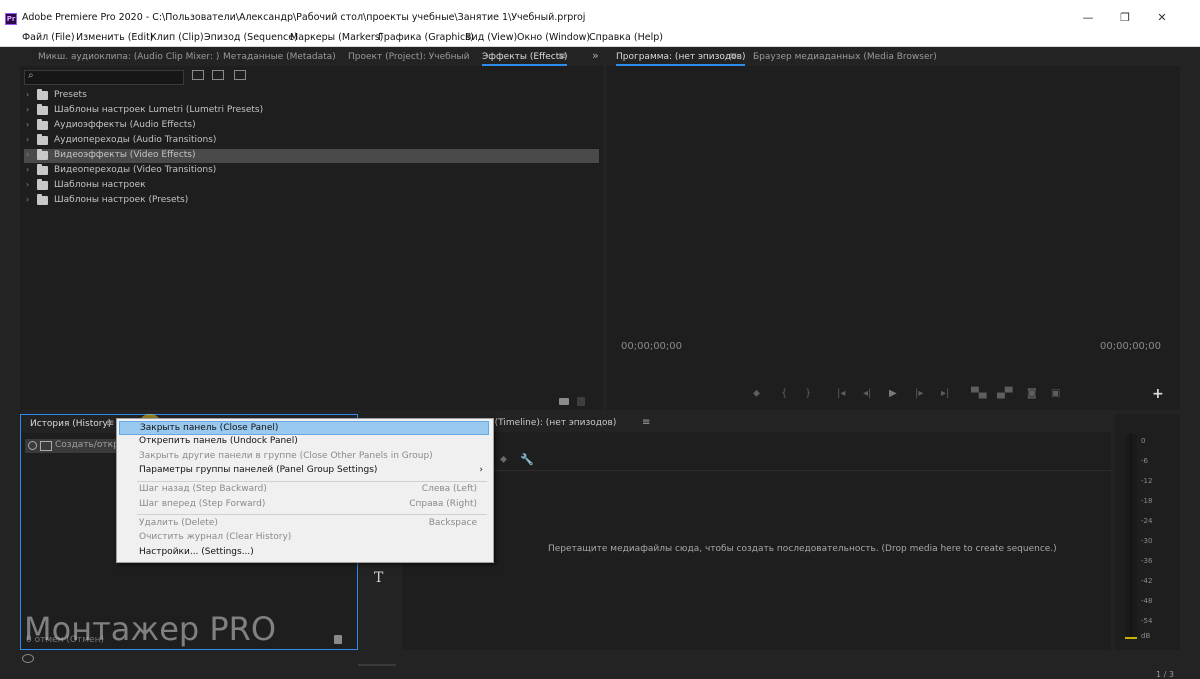 The height and width of the screenshot is (679, 1200). I want to click on mark-in-icon: {, so click(784, 393).